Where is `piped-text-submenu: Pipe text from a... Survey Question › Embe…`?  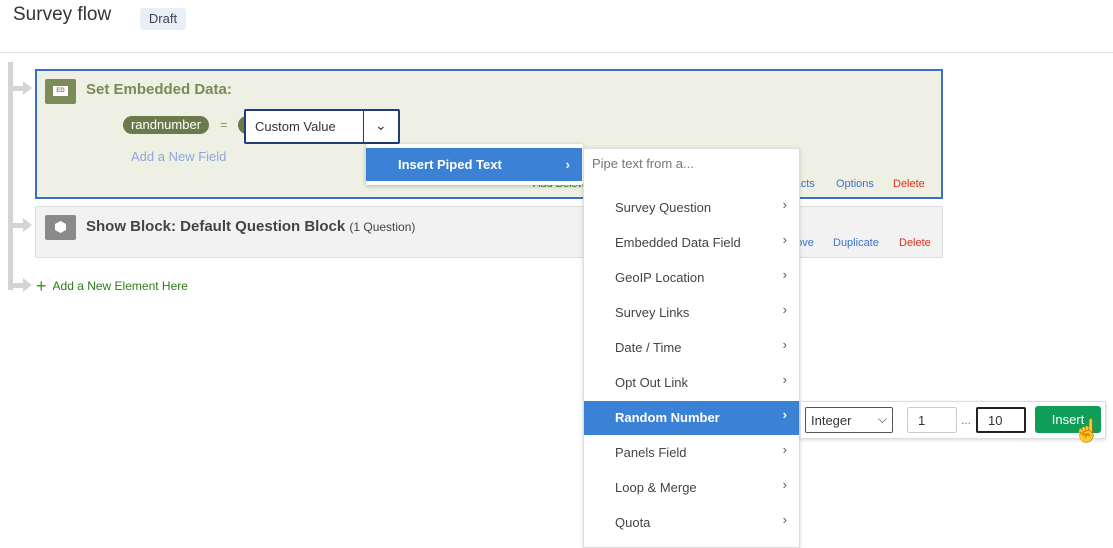
piped-text-submenu: Pipe text from a... Survey Question › Embe… is located at coordinates (691, 348).